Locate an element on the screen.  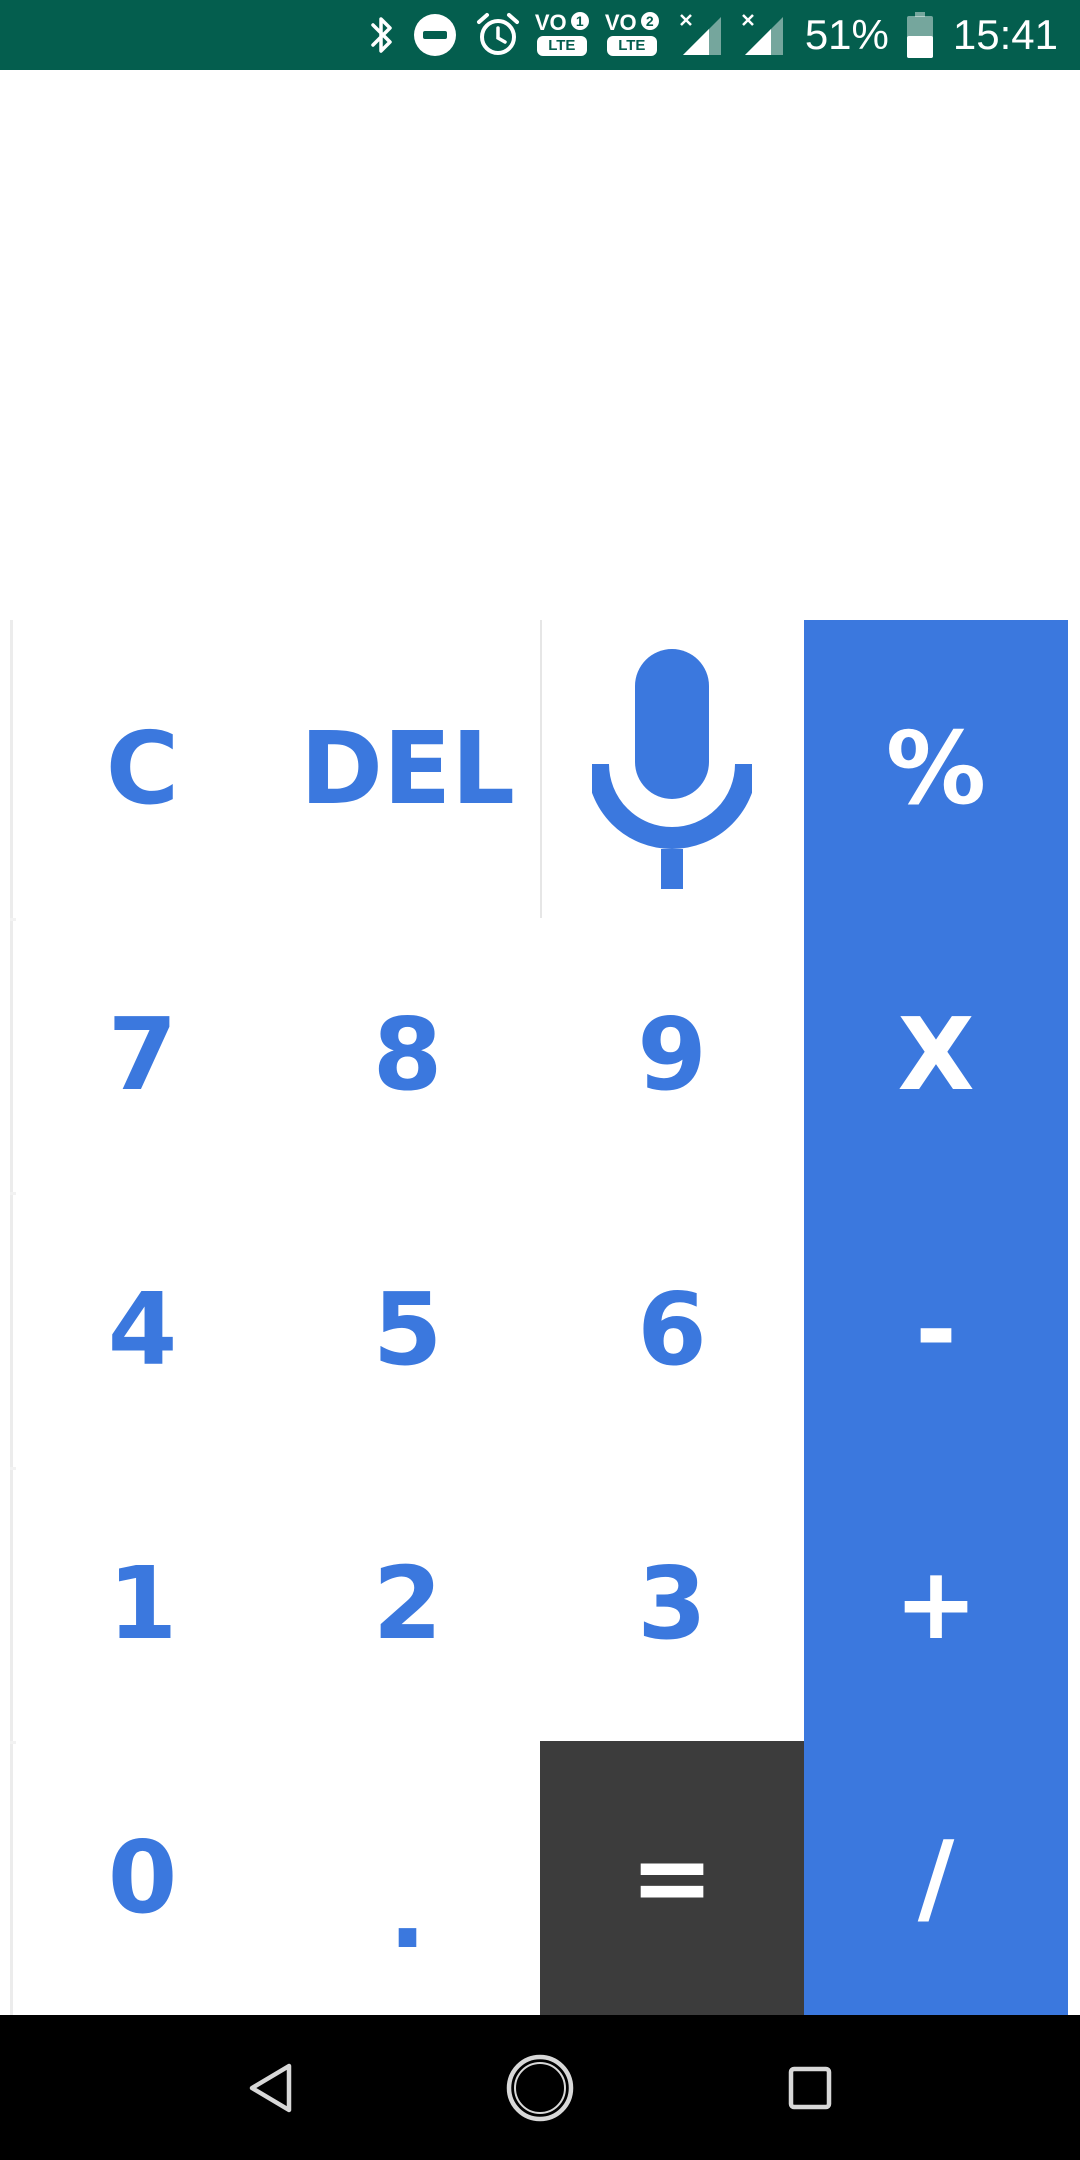
multiply-button: X is located at coordinates (936, 1055).